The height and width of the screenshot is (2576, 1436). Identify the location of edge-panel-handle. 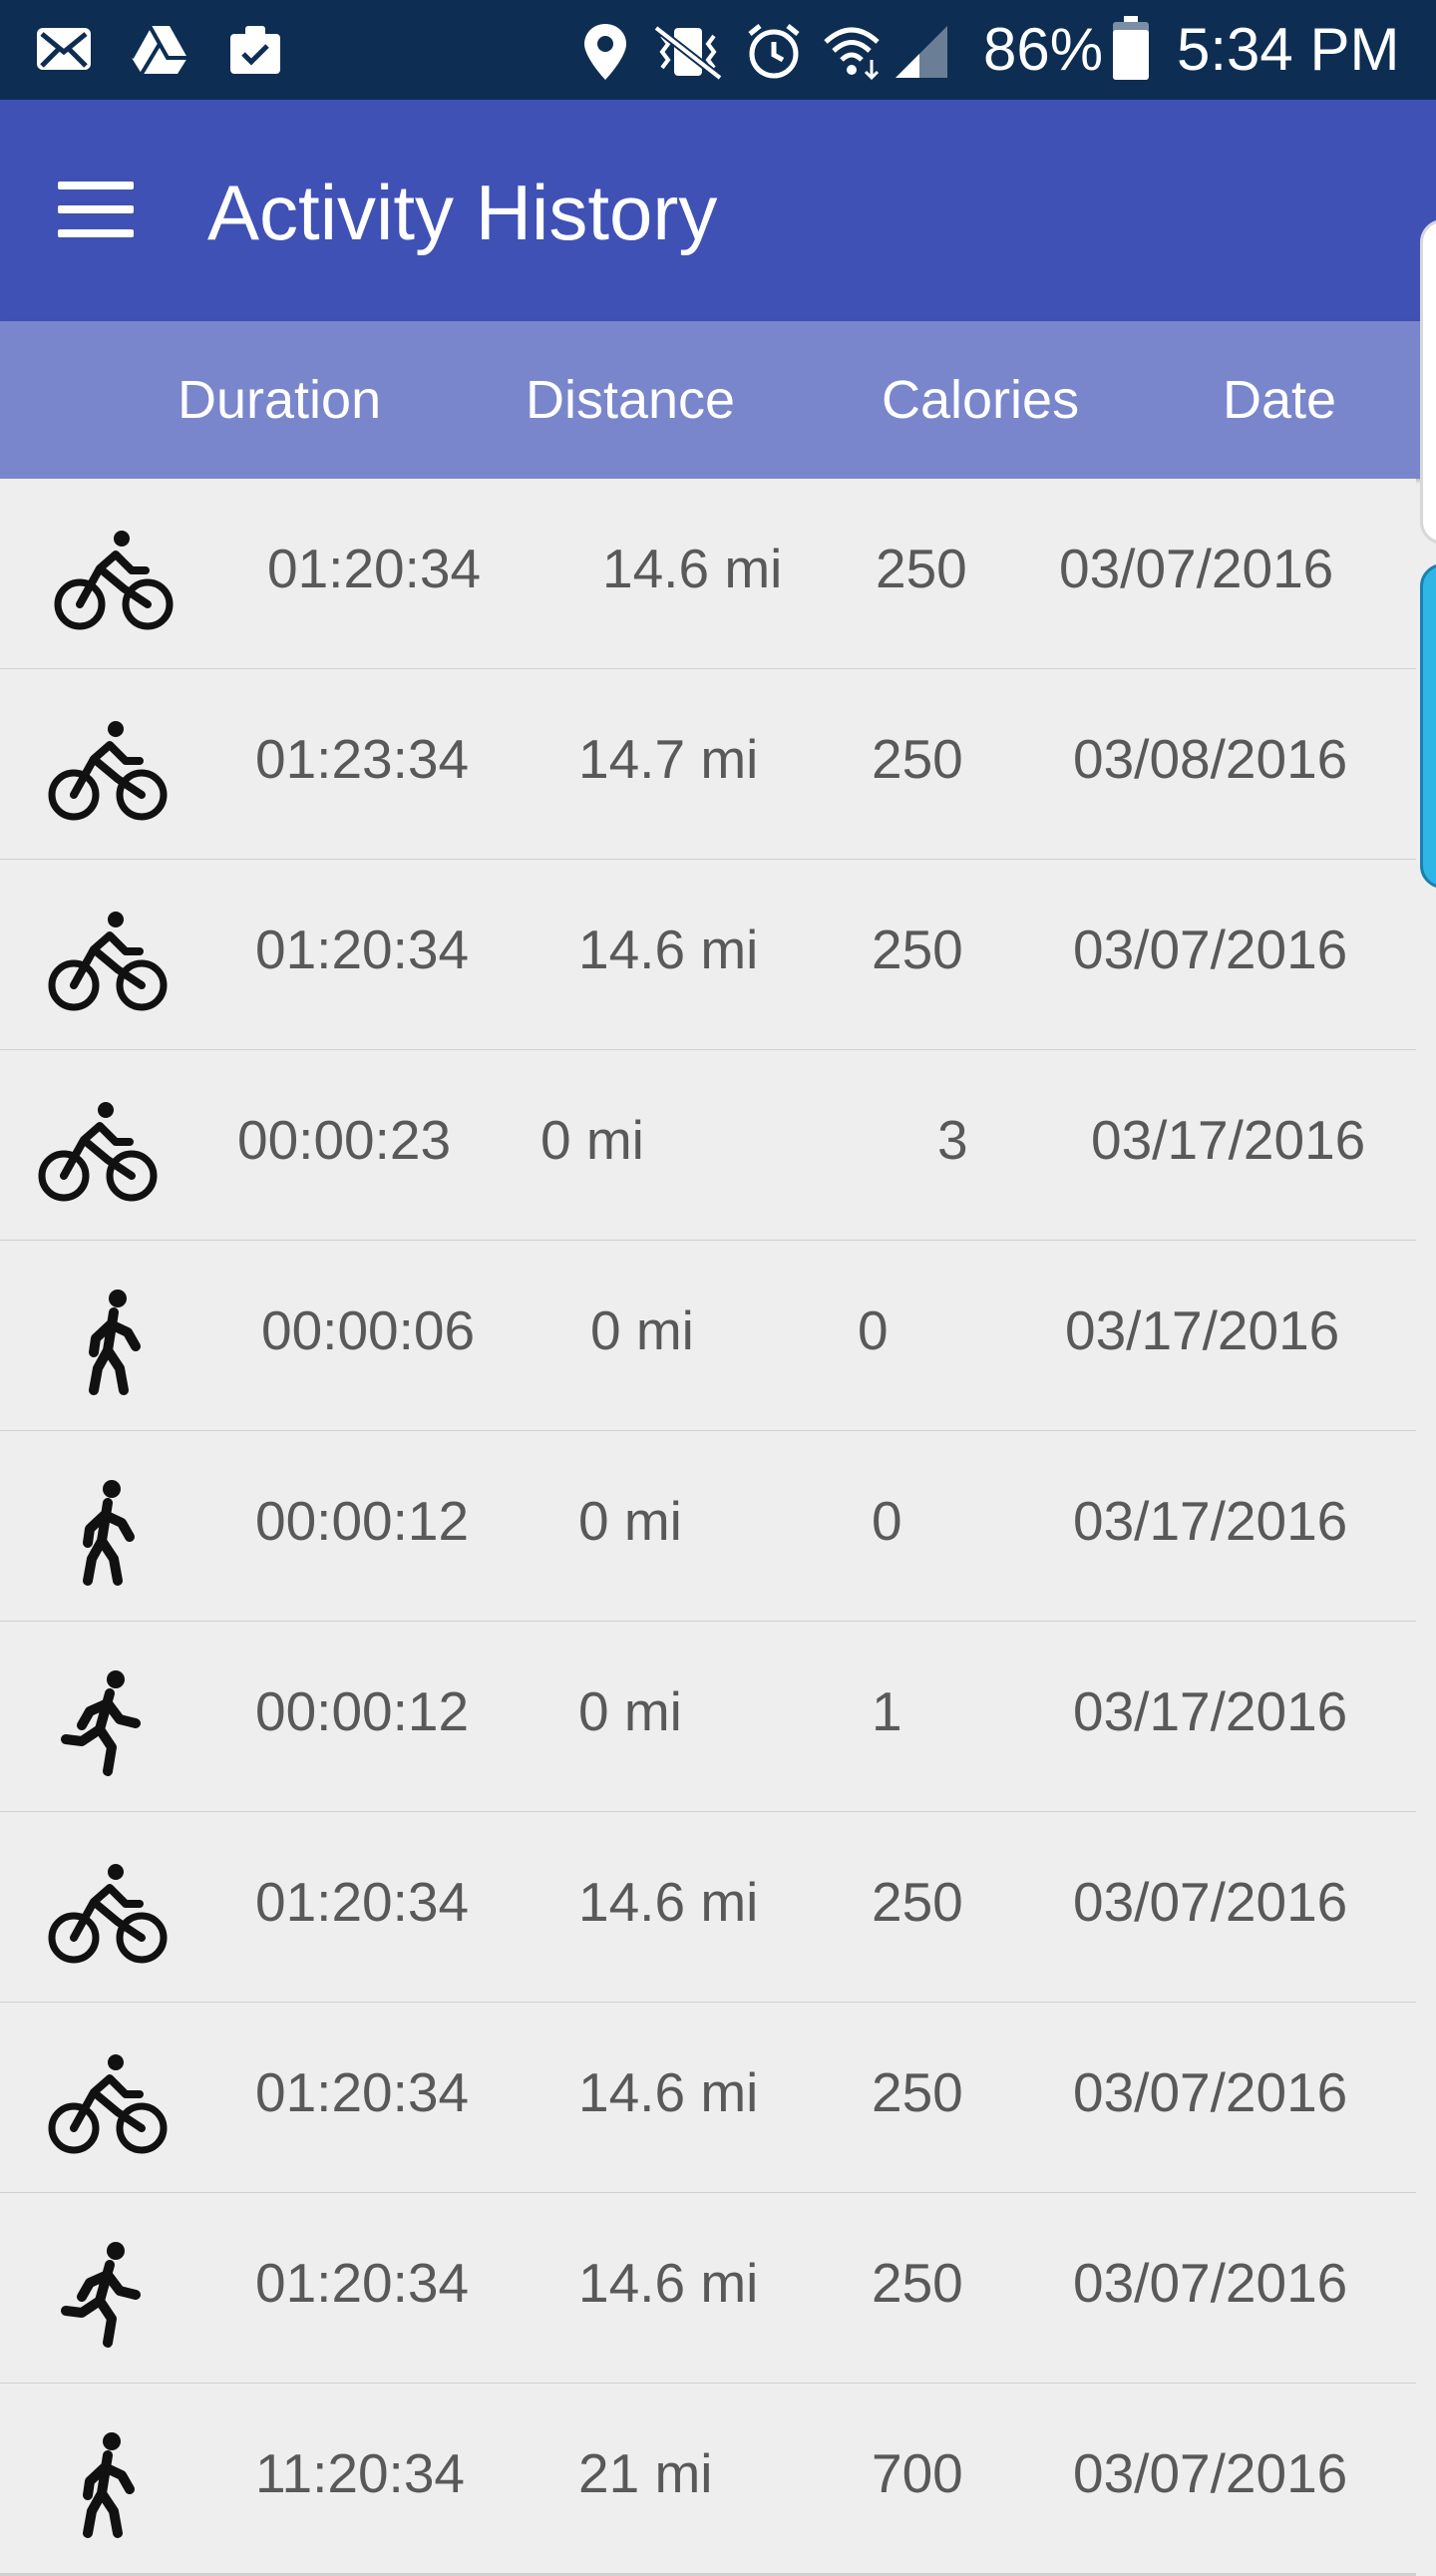
(1428, 382).